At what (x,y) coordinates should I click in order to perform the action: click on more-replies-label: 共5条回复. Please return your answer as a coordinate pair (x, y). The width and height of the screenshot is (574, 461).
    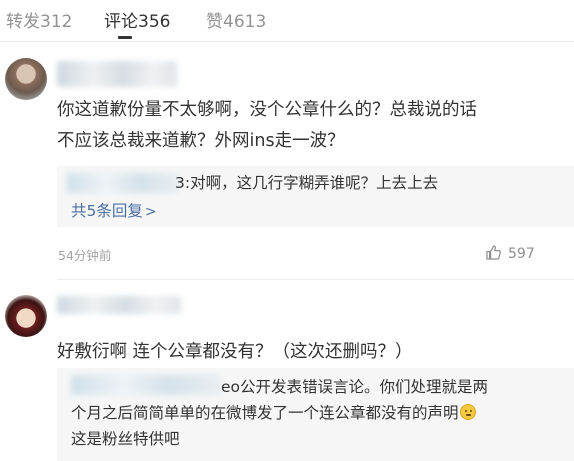
    Looking at the image, I should click on (107, 211).